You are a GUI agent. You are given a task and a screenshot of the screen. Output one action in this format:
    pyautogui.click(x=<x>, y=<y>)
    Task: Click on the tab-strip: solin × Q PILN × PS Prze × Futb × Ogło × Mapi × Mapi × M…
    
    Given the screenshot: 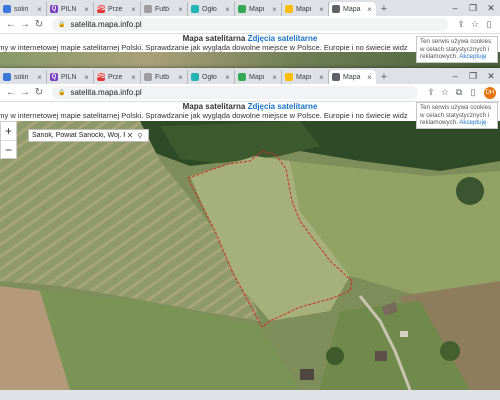 What is the action you would take?
    pyautogui.click(x=250, y=8)
    